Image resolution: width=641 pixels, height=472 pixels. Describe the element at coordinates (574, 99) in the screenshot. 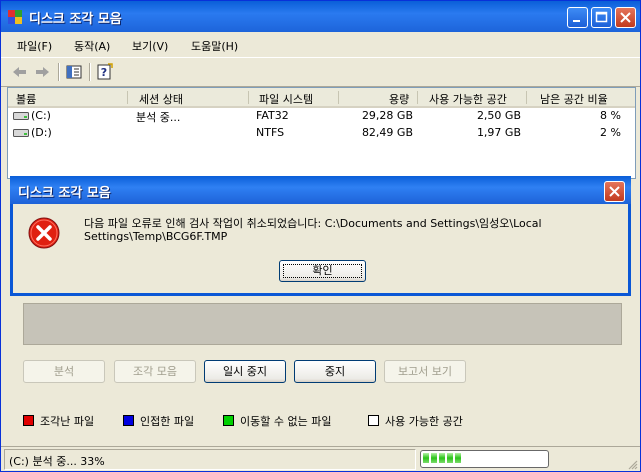

I see `column-header-percent-free: 남은 공간 비율` at that location.